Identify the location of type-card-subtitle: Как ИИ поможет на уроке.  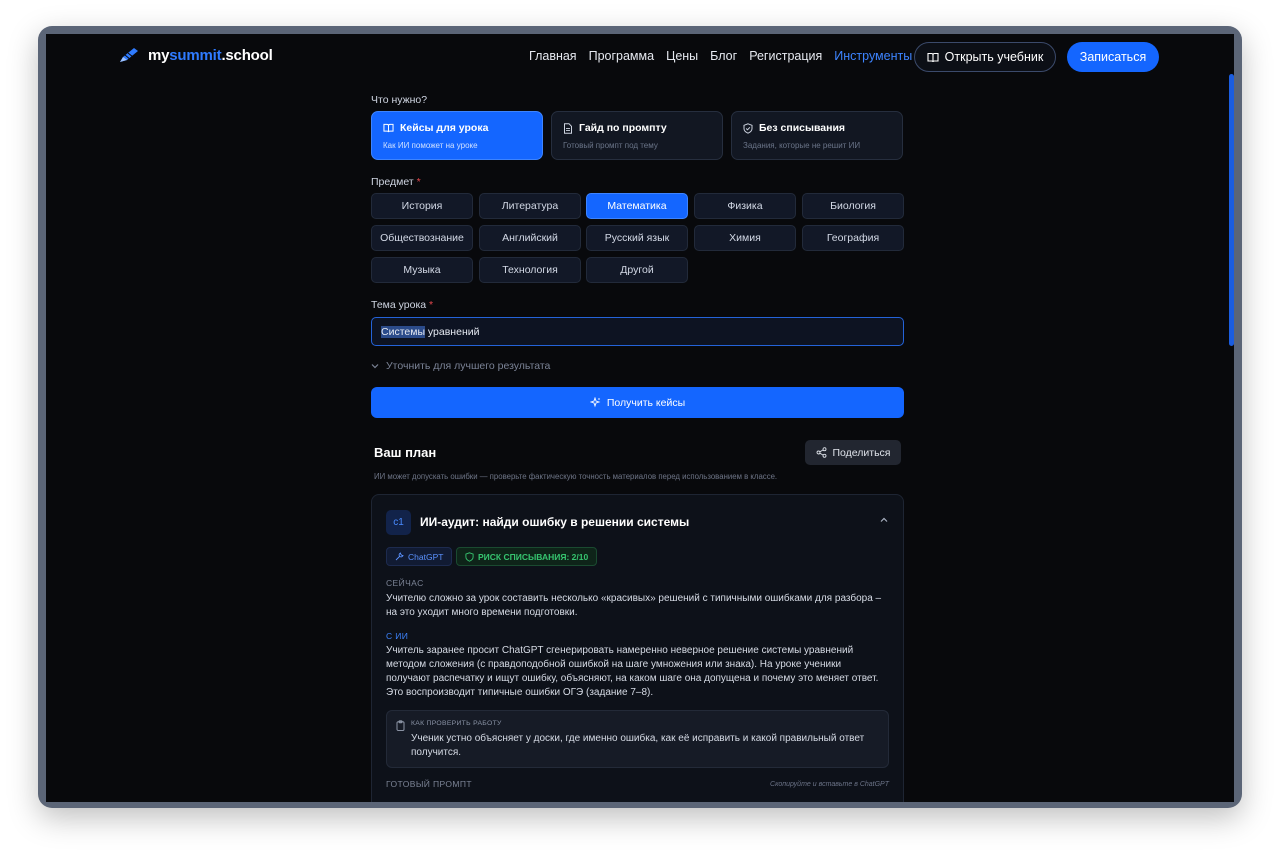
(430, 145).